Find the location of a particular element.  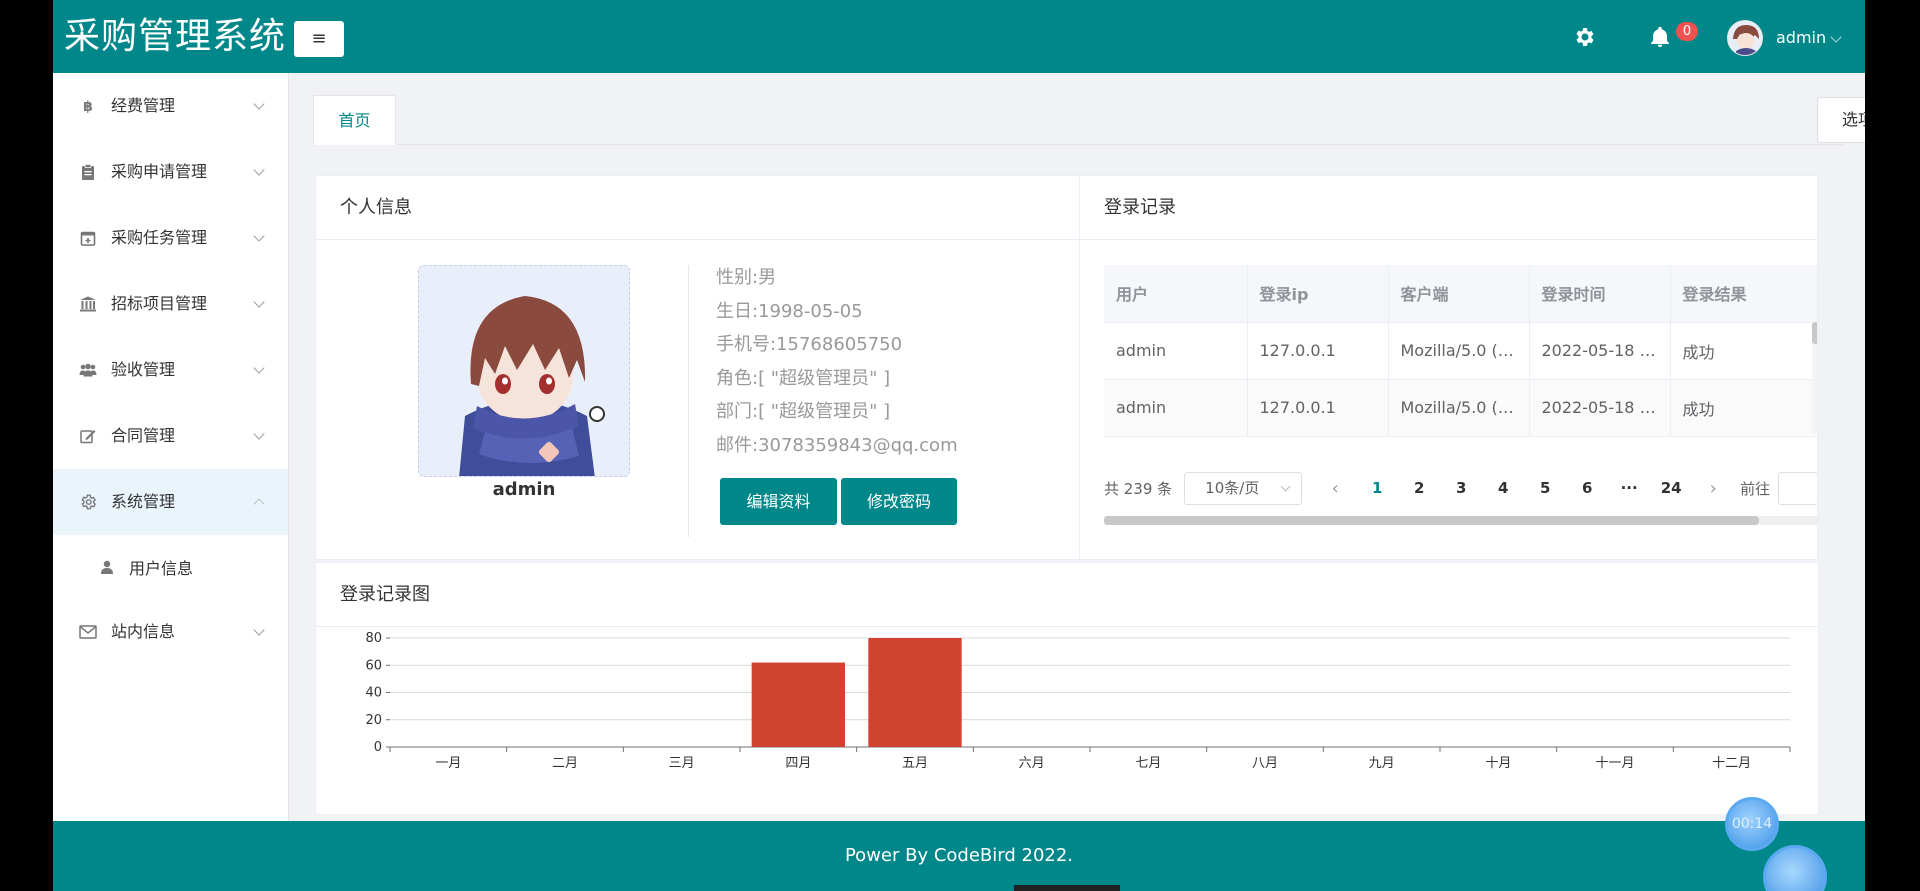

next-page-button: › is located at coordinates (1713, 488).